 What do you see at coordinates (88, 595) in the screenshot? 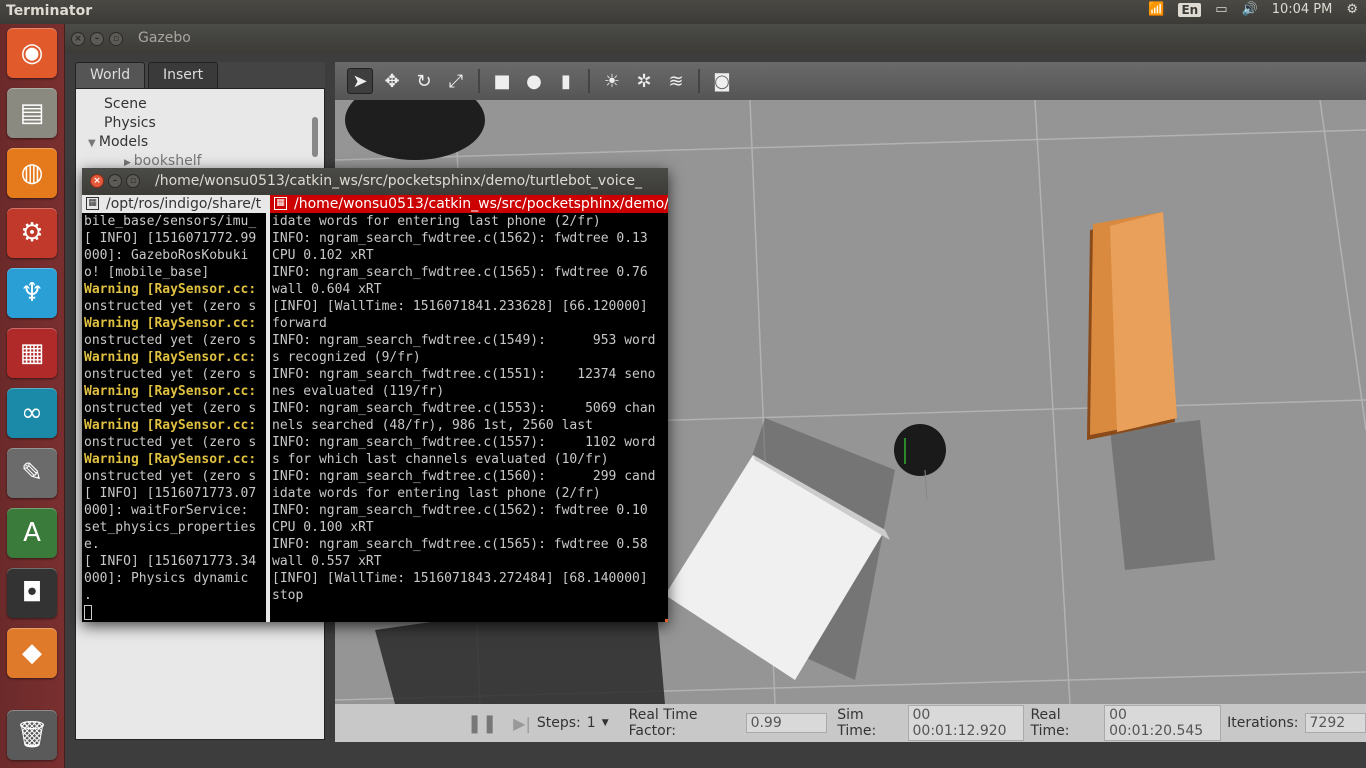
I see `terminal-line: .` at bounding box center [88, 595].